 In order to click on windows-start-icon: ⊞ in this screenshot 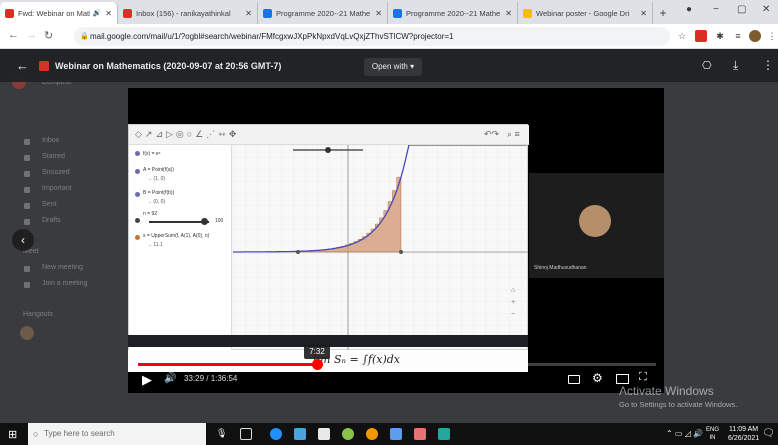, I will do `click(12, 434)`.